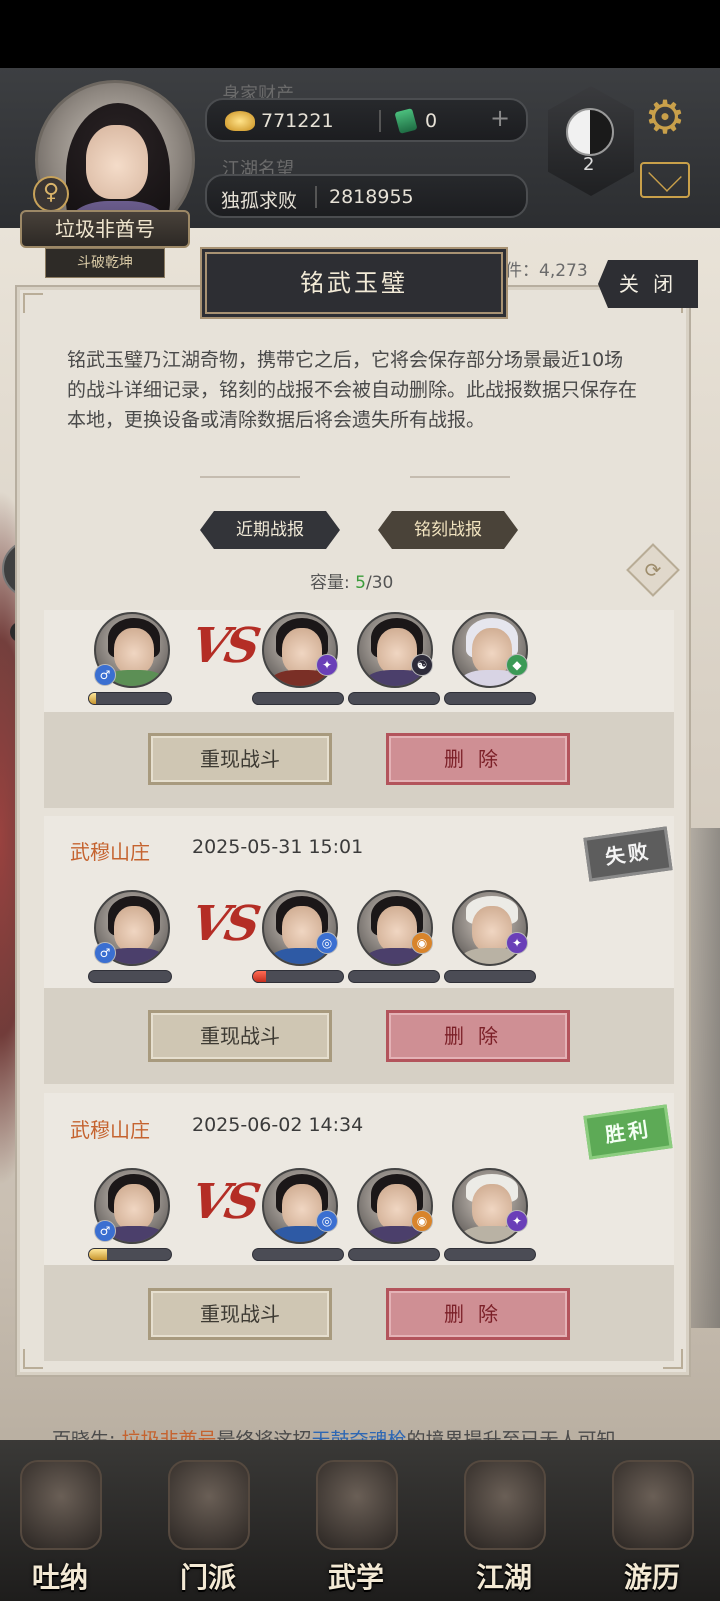 This screenshot has width=720, height=1601. Describe the element at coordinates (59, 1577) in the screenshot. I see `nav-label: 吐纳` at that location.